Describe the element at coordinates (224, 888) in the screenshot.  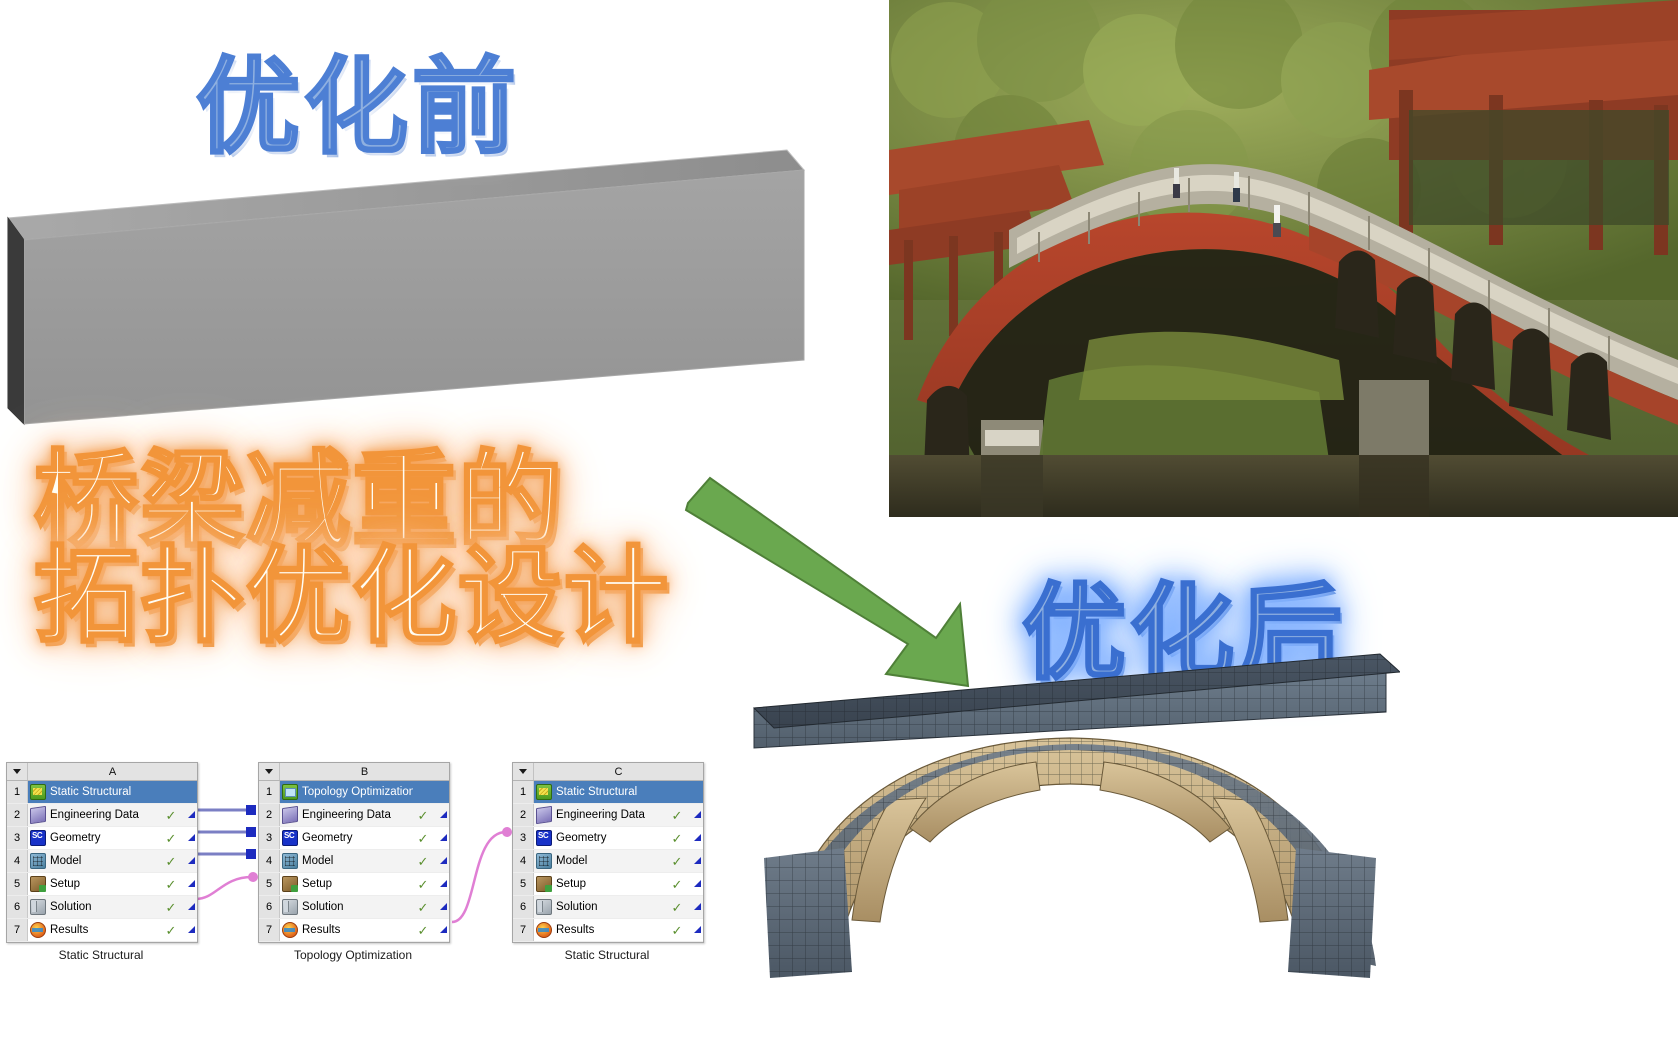
I see `link-a6-to-b5` at that location.